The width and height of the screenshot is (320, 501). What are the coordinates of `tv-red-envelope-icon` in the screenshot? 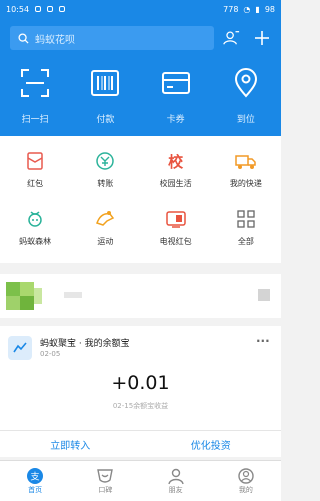 It's located at (176, 219).